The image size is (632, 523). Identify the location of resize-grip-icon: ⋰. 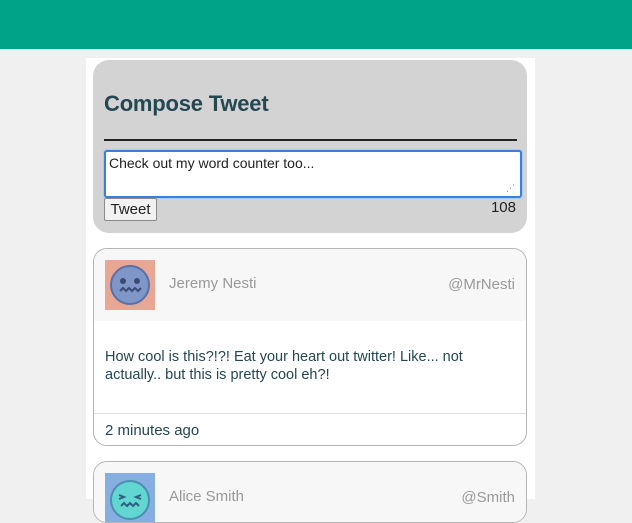
(510, 188).